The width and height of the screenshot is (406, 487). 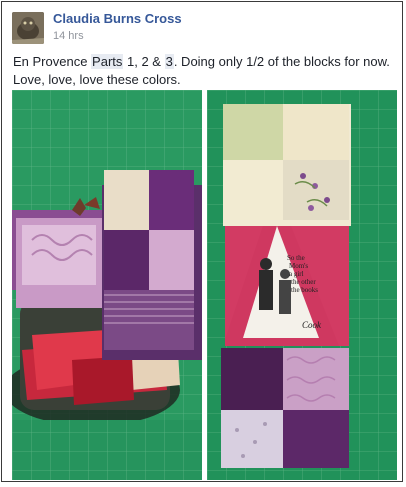 What do you see at coordinates (303, 282) in the screenshot?
I see `fabric-text-line4: the other` at bounding box center [303, 282].